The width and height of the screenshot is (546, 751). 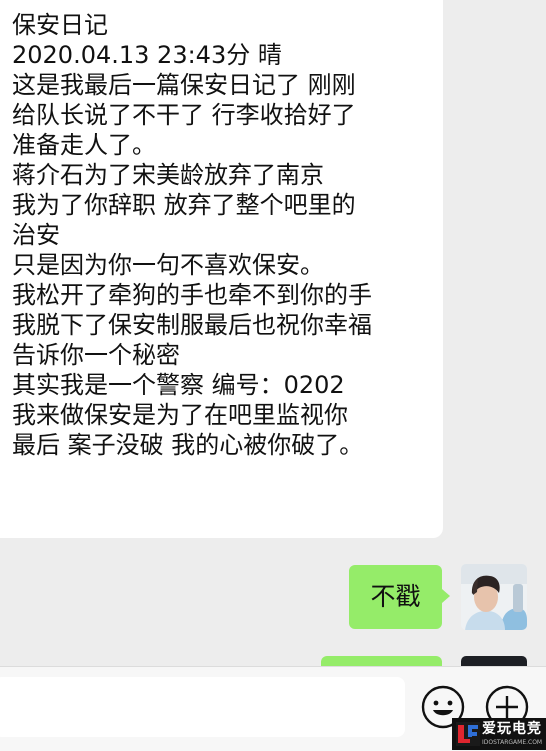 What do you see at coordinates (178, 385) in the screenshot?
I see `message-line: 其实我是一个警察 编号：0202` at bounding box center [178, 385].